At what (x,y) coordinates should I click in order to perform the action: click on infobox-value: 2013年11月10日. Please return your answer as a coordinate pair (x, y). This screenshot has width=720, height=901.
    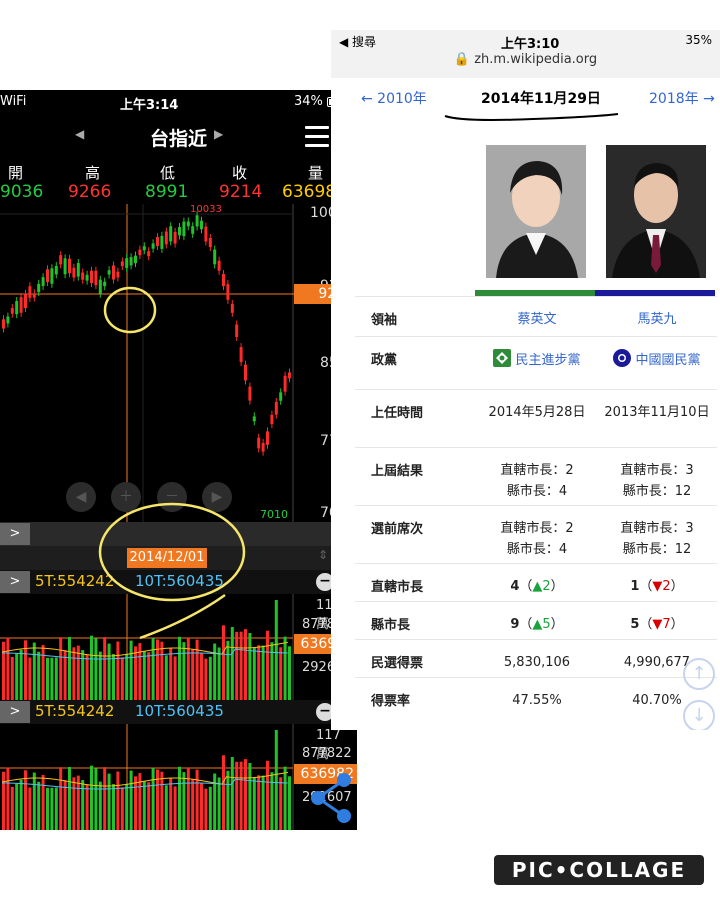
    Looking at the image, I should click on (657, 418).